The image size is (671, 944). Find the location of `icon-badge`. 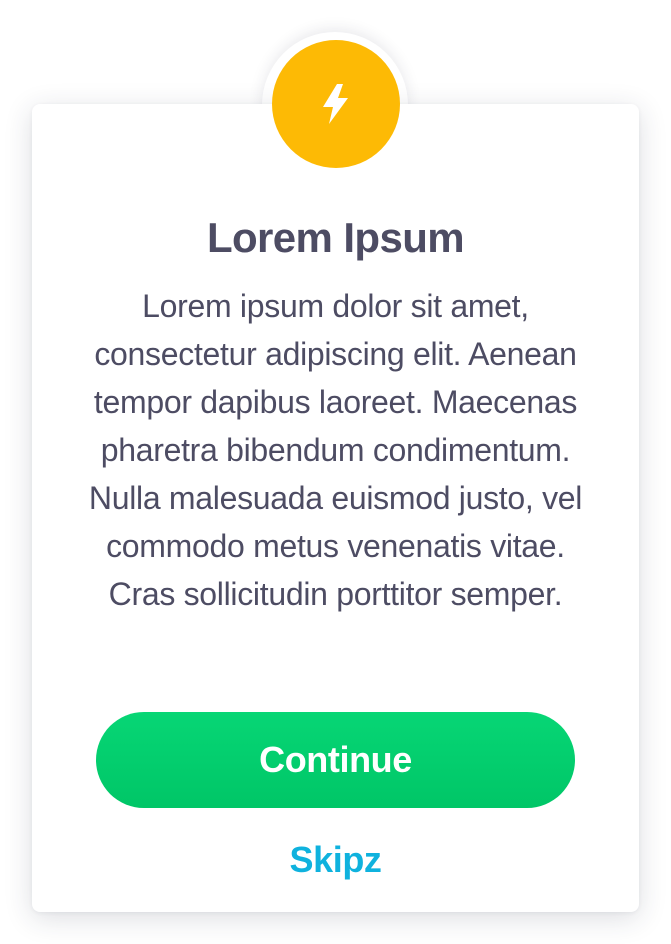

icon-badge is located at coordinates (336, 104).